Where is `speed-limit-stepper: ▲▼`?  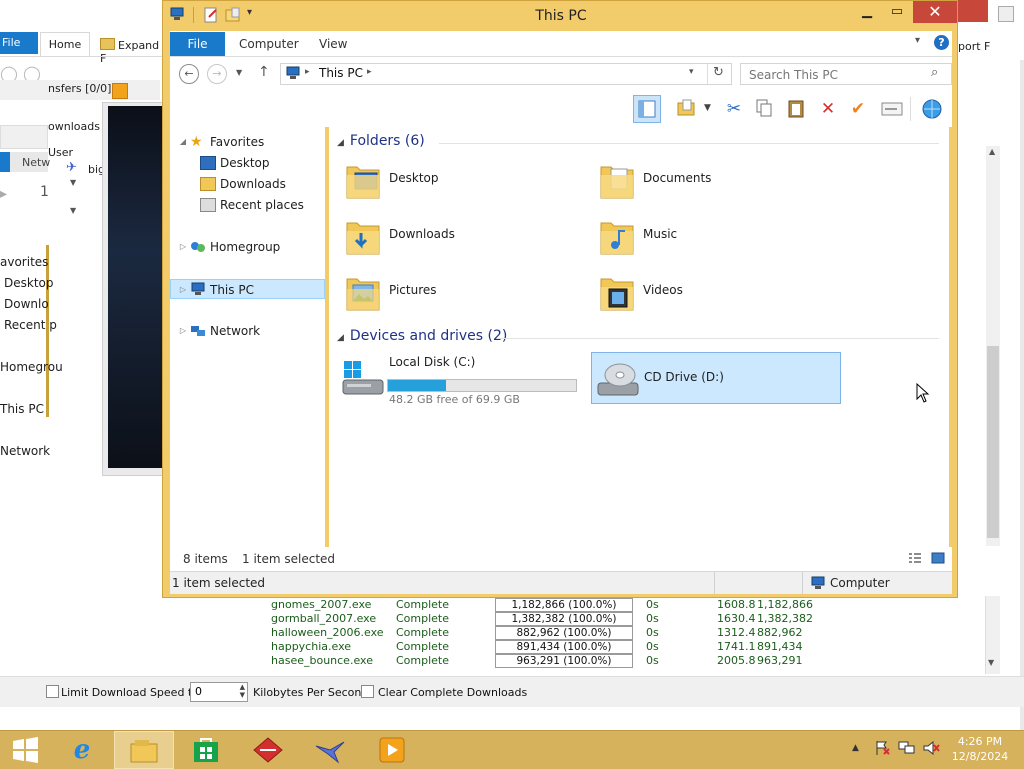 speed-limit-stepper: ▲▼ is located at coordinates (219, 692).